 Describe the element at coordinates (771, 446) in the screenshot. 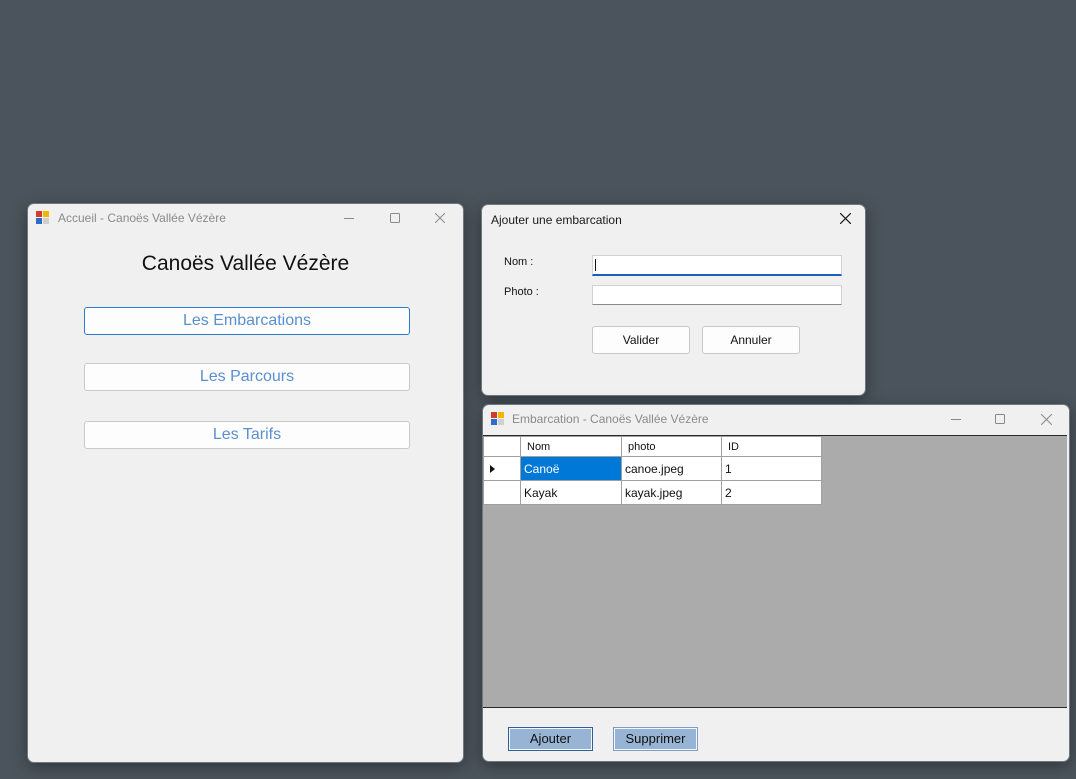

I see `column-header-id: ID` at that location.